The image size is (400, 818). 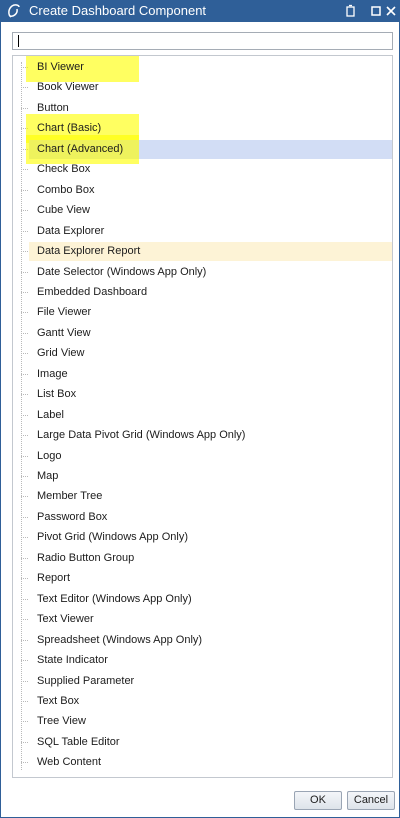 I want to click on maximize-icon, so click(x=376, y=11).